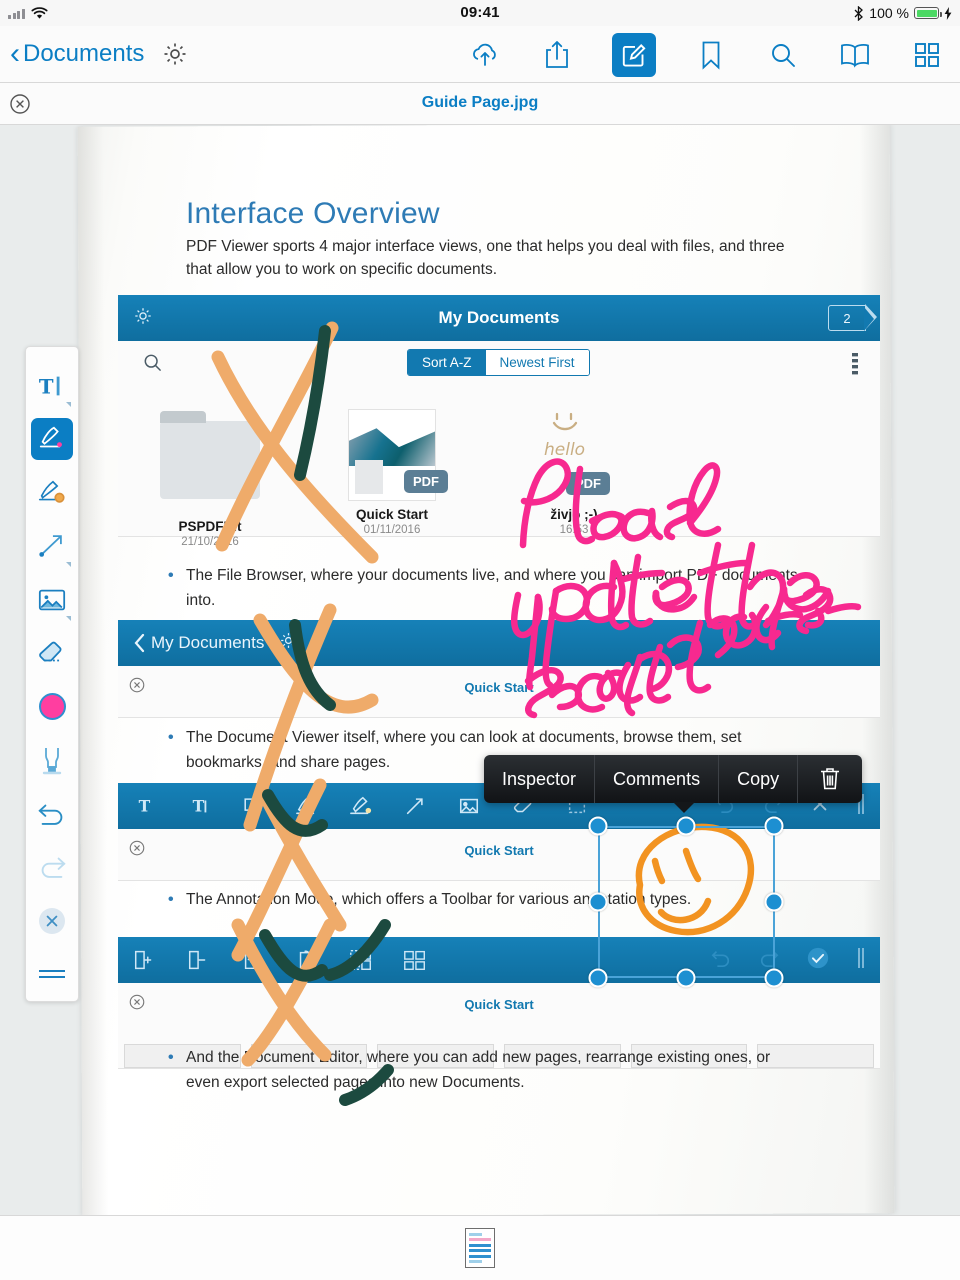 The width and height of the screenshot is (960, 1280). I want to click on rotate-page-icon, so click(307, 960).